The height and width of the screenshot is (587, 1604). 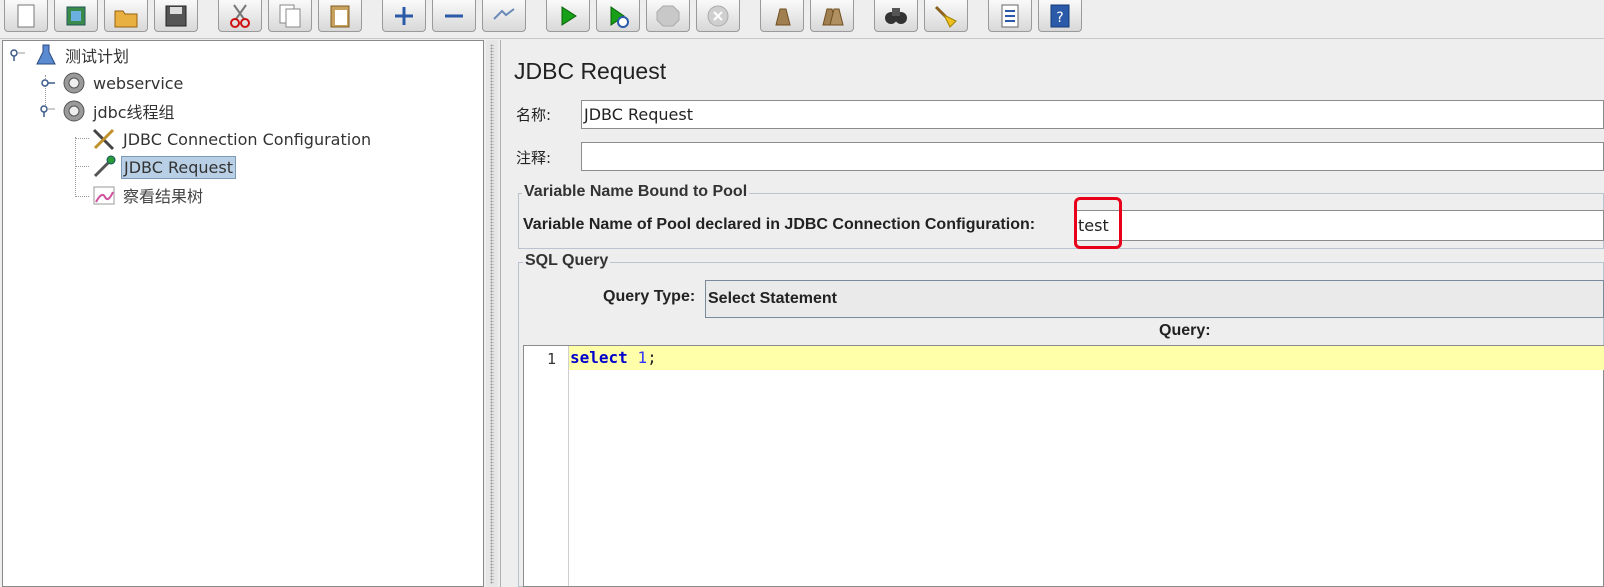 I want to click on code-semicolon: ;, so click(x=652, y=357).